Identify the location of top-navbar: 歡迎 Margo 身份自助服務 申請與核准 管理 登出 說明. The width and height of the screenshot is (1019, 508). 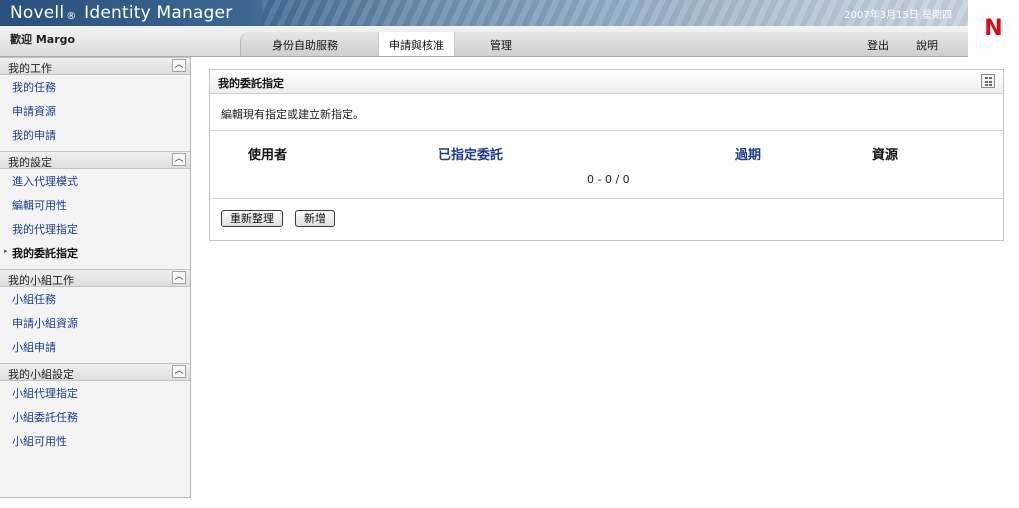
(484, 41).